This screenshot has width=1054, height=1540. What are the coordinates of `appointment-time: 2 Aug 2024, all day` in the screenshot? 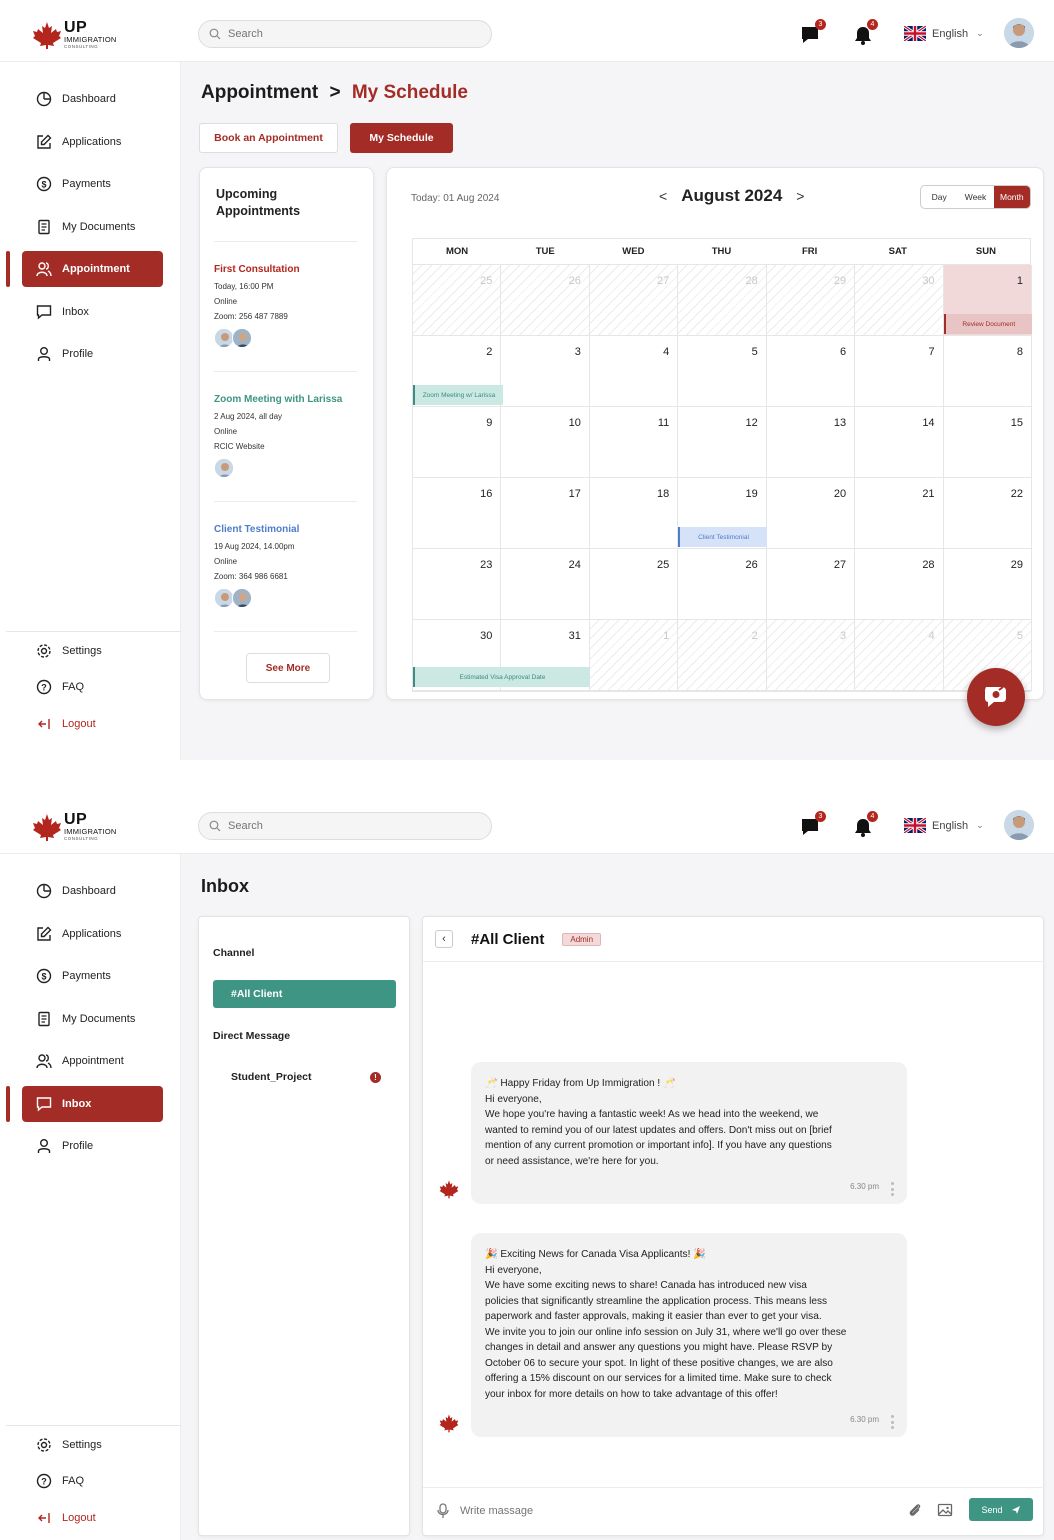 It's located at (248, 416).